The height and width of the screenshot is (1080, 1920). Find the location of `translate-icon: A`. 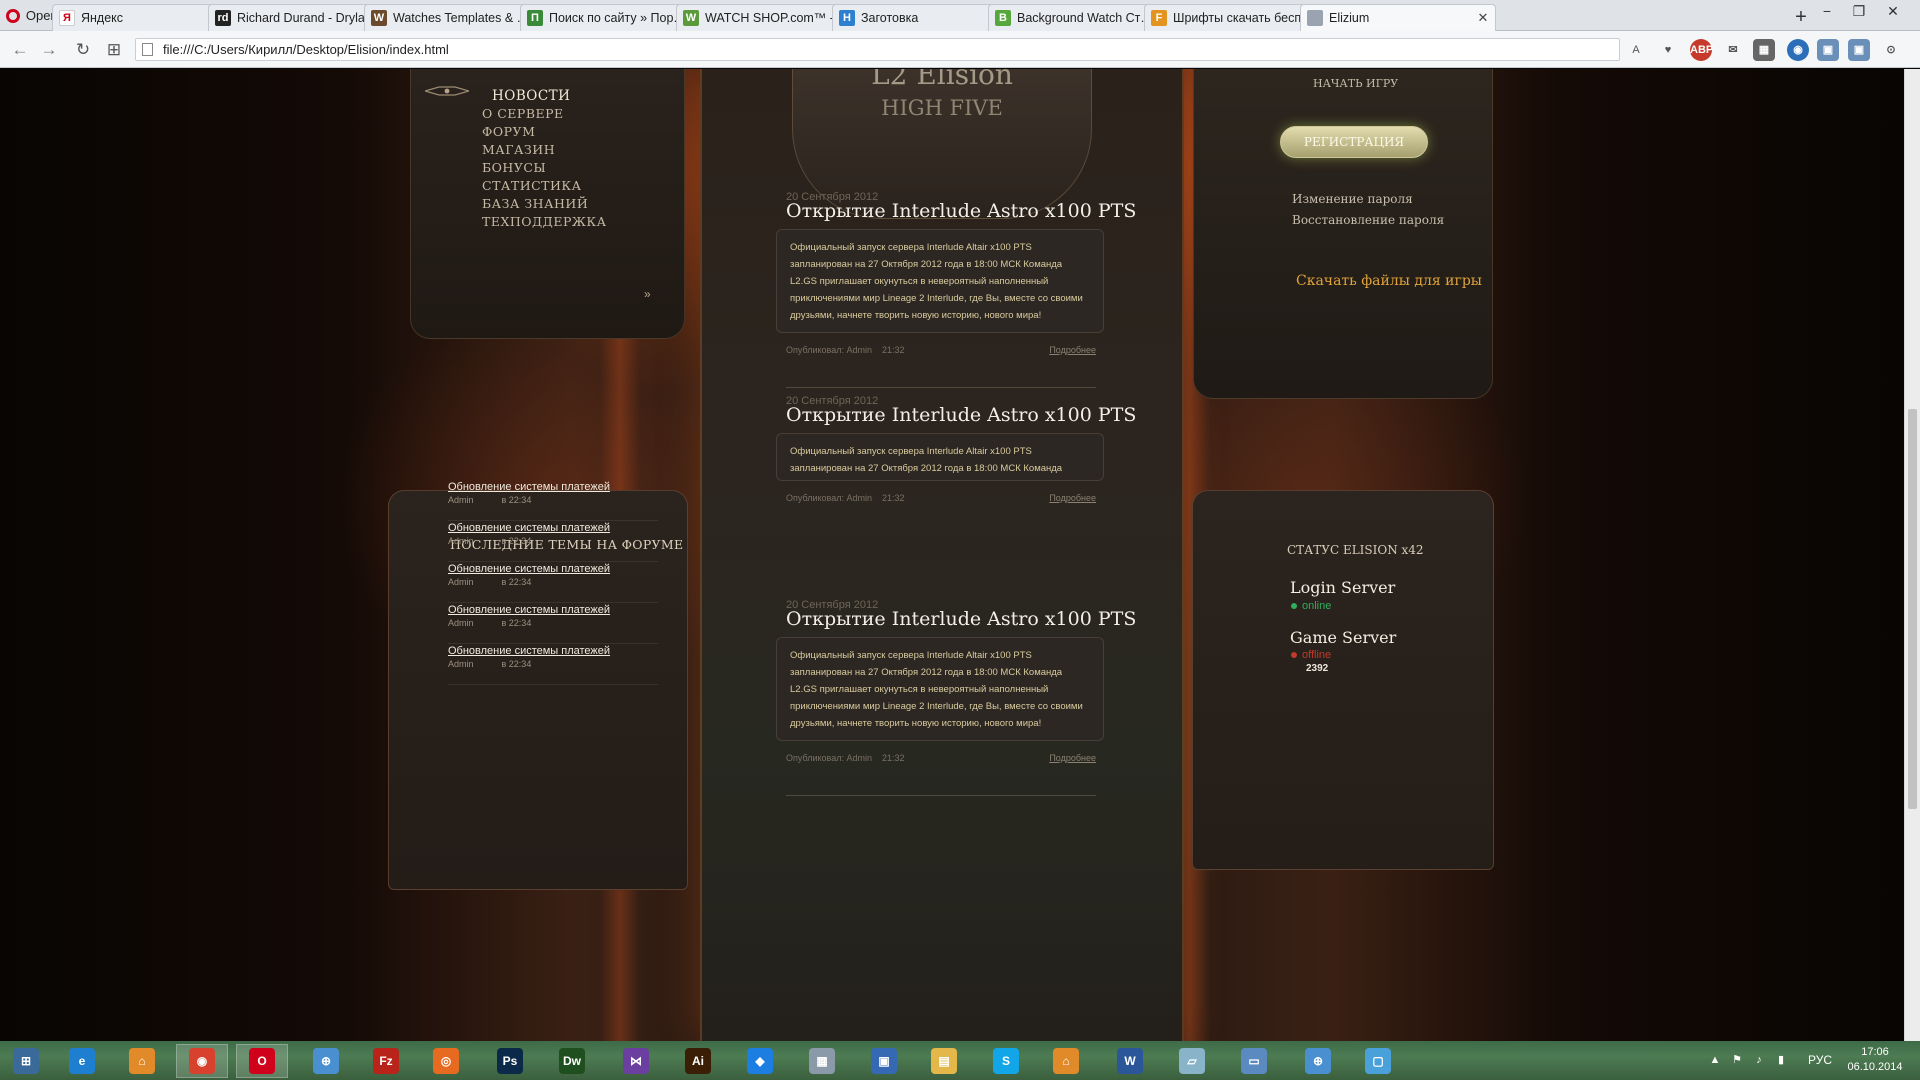

translate-icon: A is located at coordinates (1636, 50).